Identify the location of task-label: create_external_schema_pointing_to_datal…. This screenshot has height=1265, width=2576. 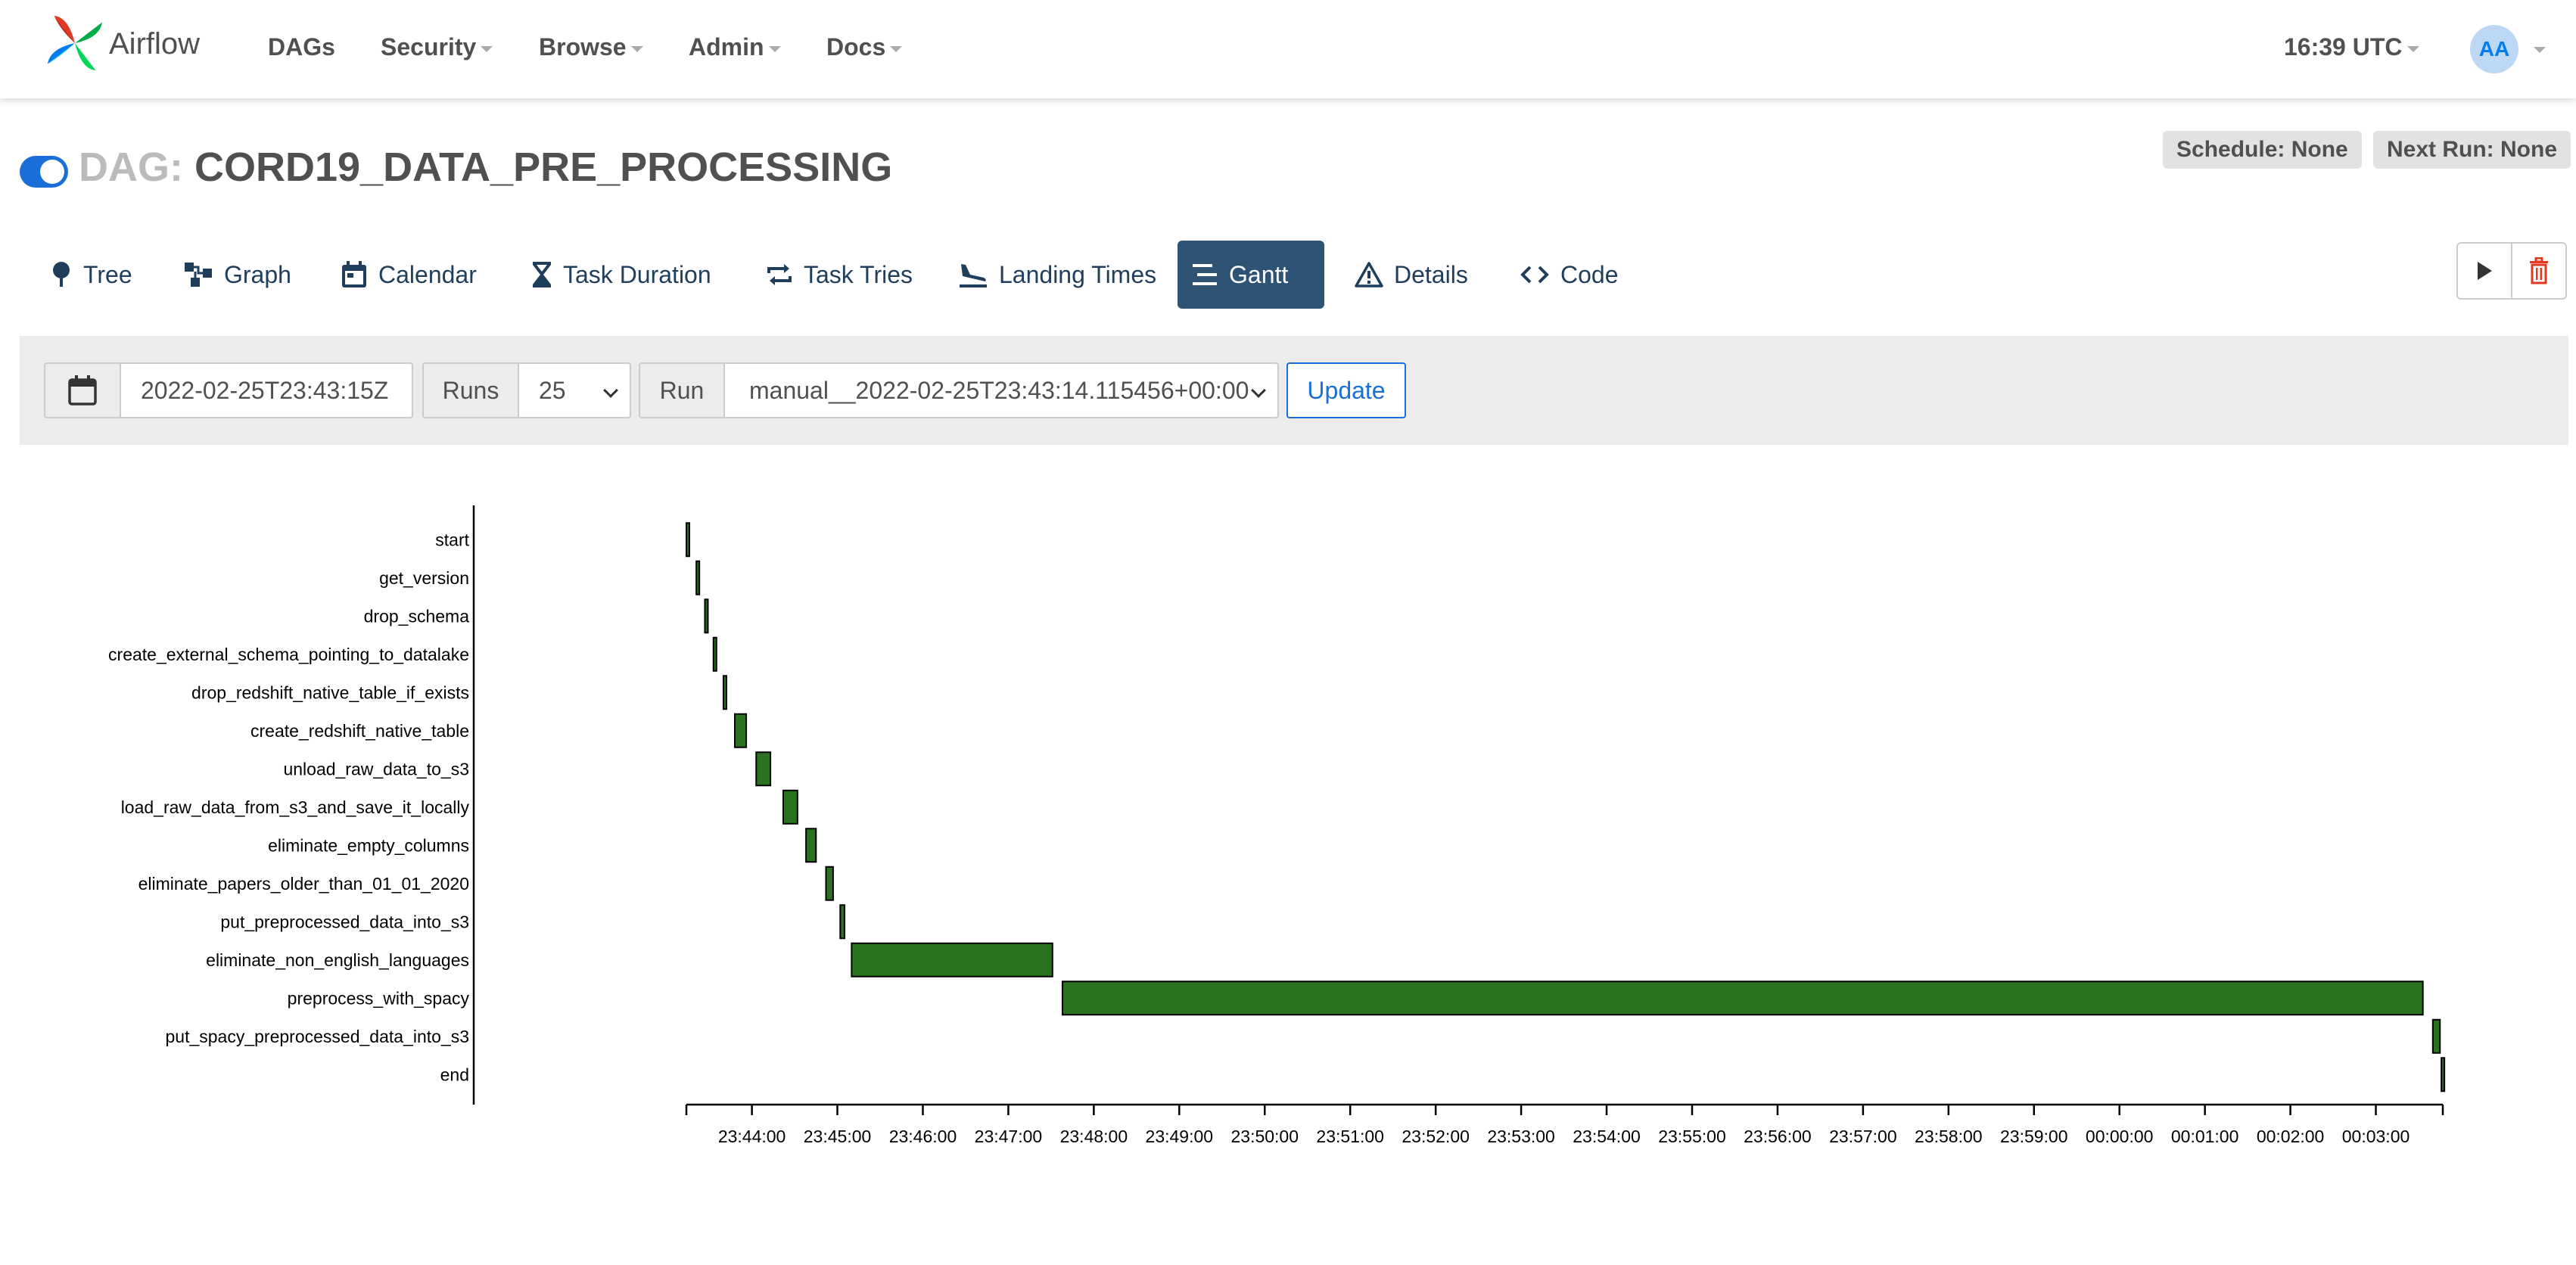
(288, 654).